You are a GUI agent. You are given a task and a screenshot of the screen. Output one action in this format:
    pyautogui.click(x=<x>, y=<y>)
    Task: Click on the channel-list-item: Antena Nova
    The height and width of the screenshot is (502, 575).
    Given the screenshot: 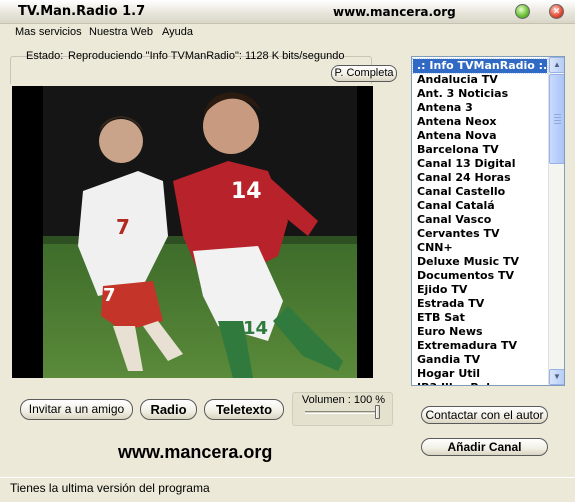 What is the action you would take?
    pyautogui.click(x=480, y=136)
    